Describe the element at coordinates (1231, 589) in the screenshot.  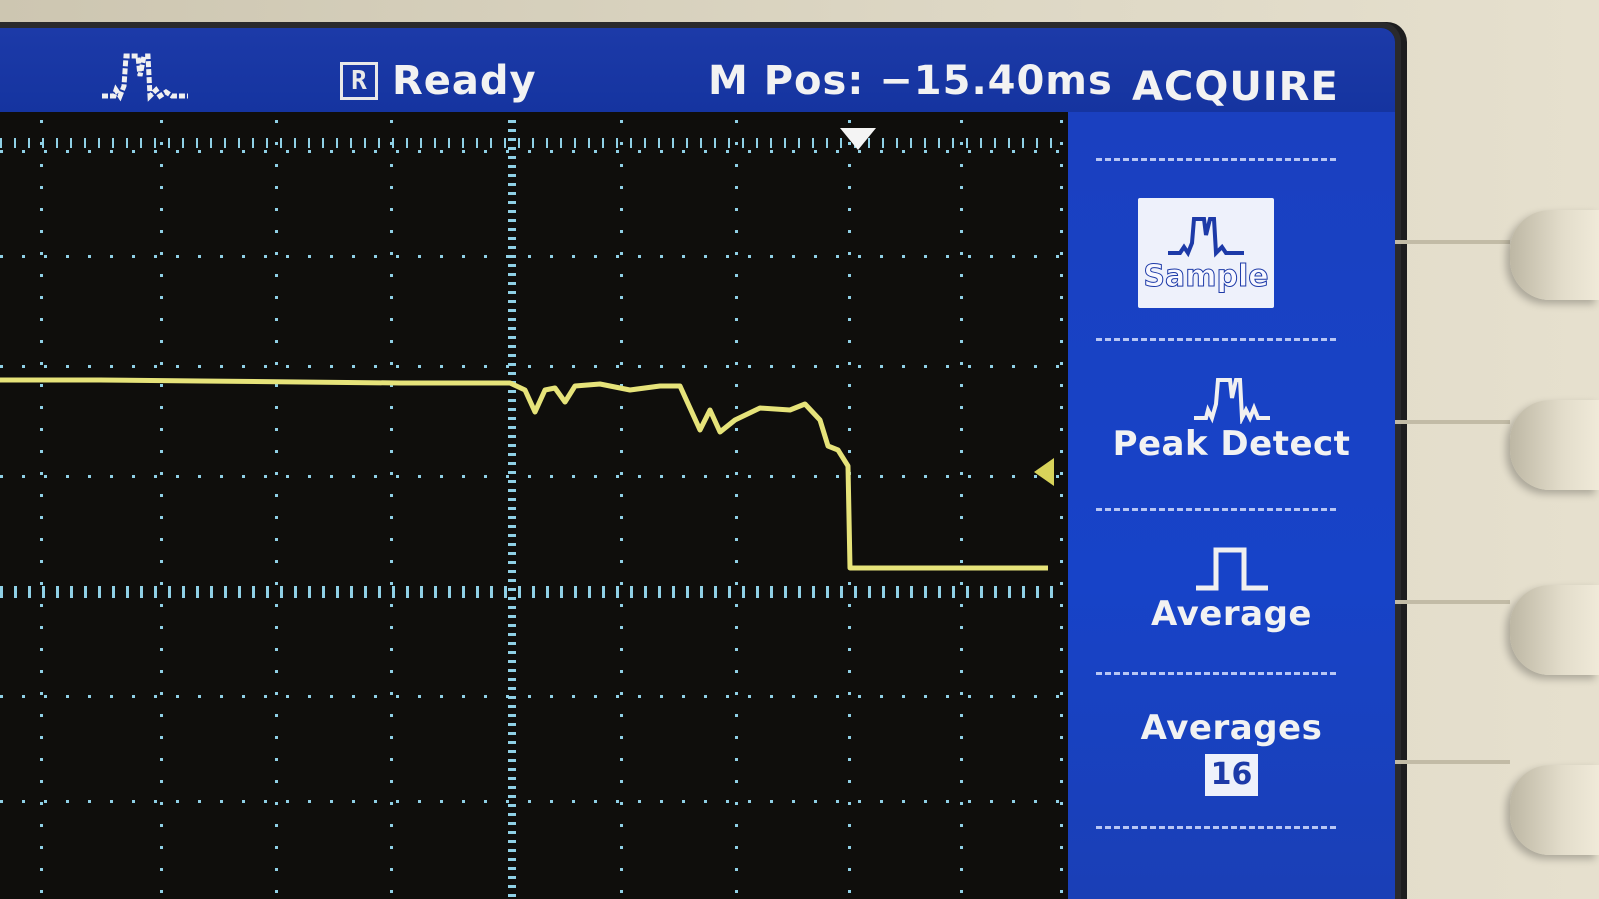
I see `menu-item-average: Average` at that location.